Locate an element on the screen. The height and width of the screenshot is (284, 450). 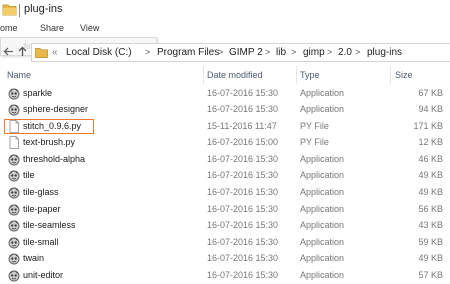
folder-icon is located at coordinates (9, 12).